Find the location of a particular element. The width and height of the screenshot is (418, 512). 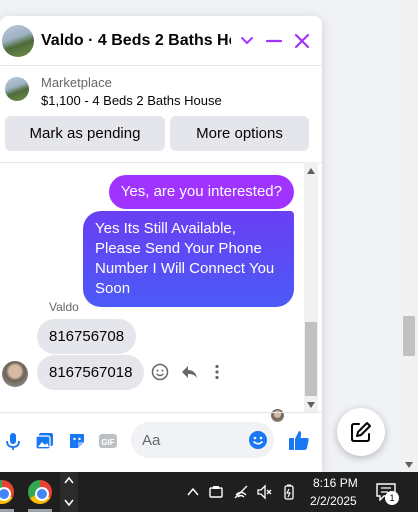

emoji-icon is located at coordinates (258, 440).